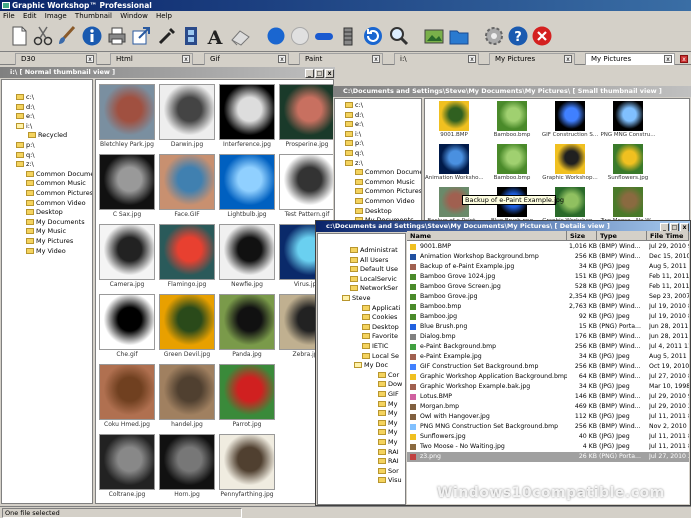  Describe the element at coordinates (25, 146) in the screenshot. I see `tree-item: p:\` at that location.